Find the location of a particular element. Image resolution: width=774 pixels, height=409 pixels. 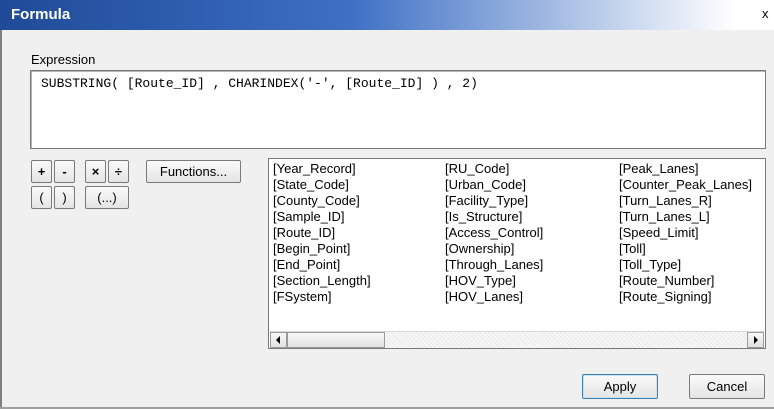

field-item: [Access_Control] is located at coordinates (494, 233).